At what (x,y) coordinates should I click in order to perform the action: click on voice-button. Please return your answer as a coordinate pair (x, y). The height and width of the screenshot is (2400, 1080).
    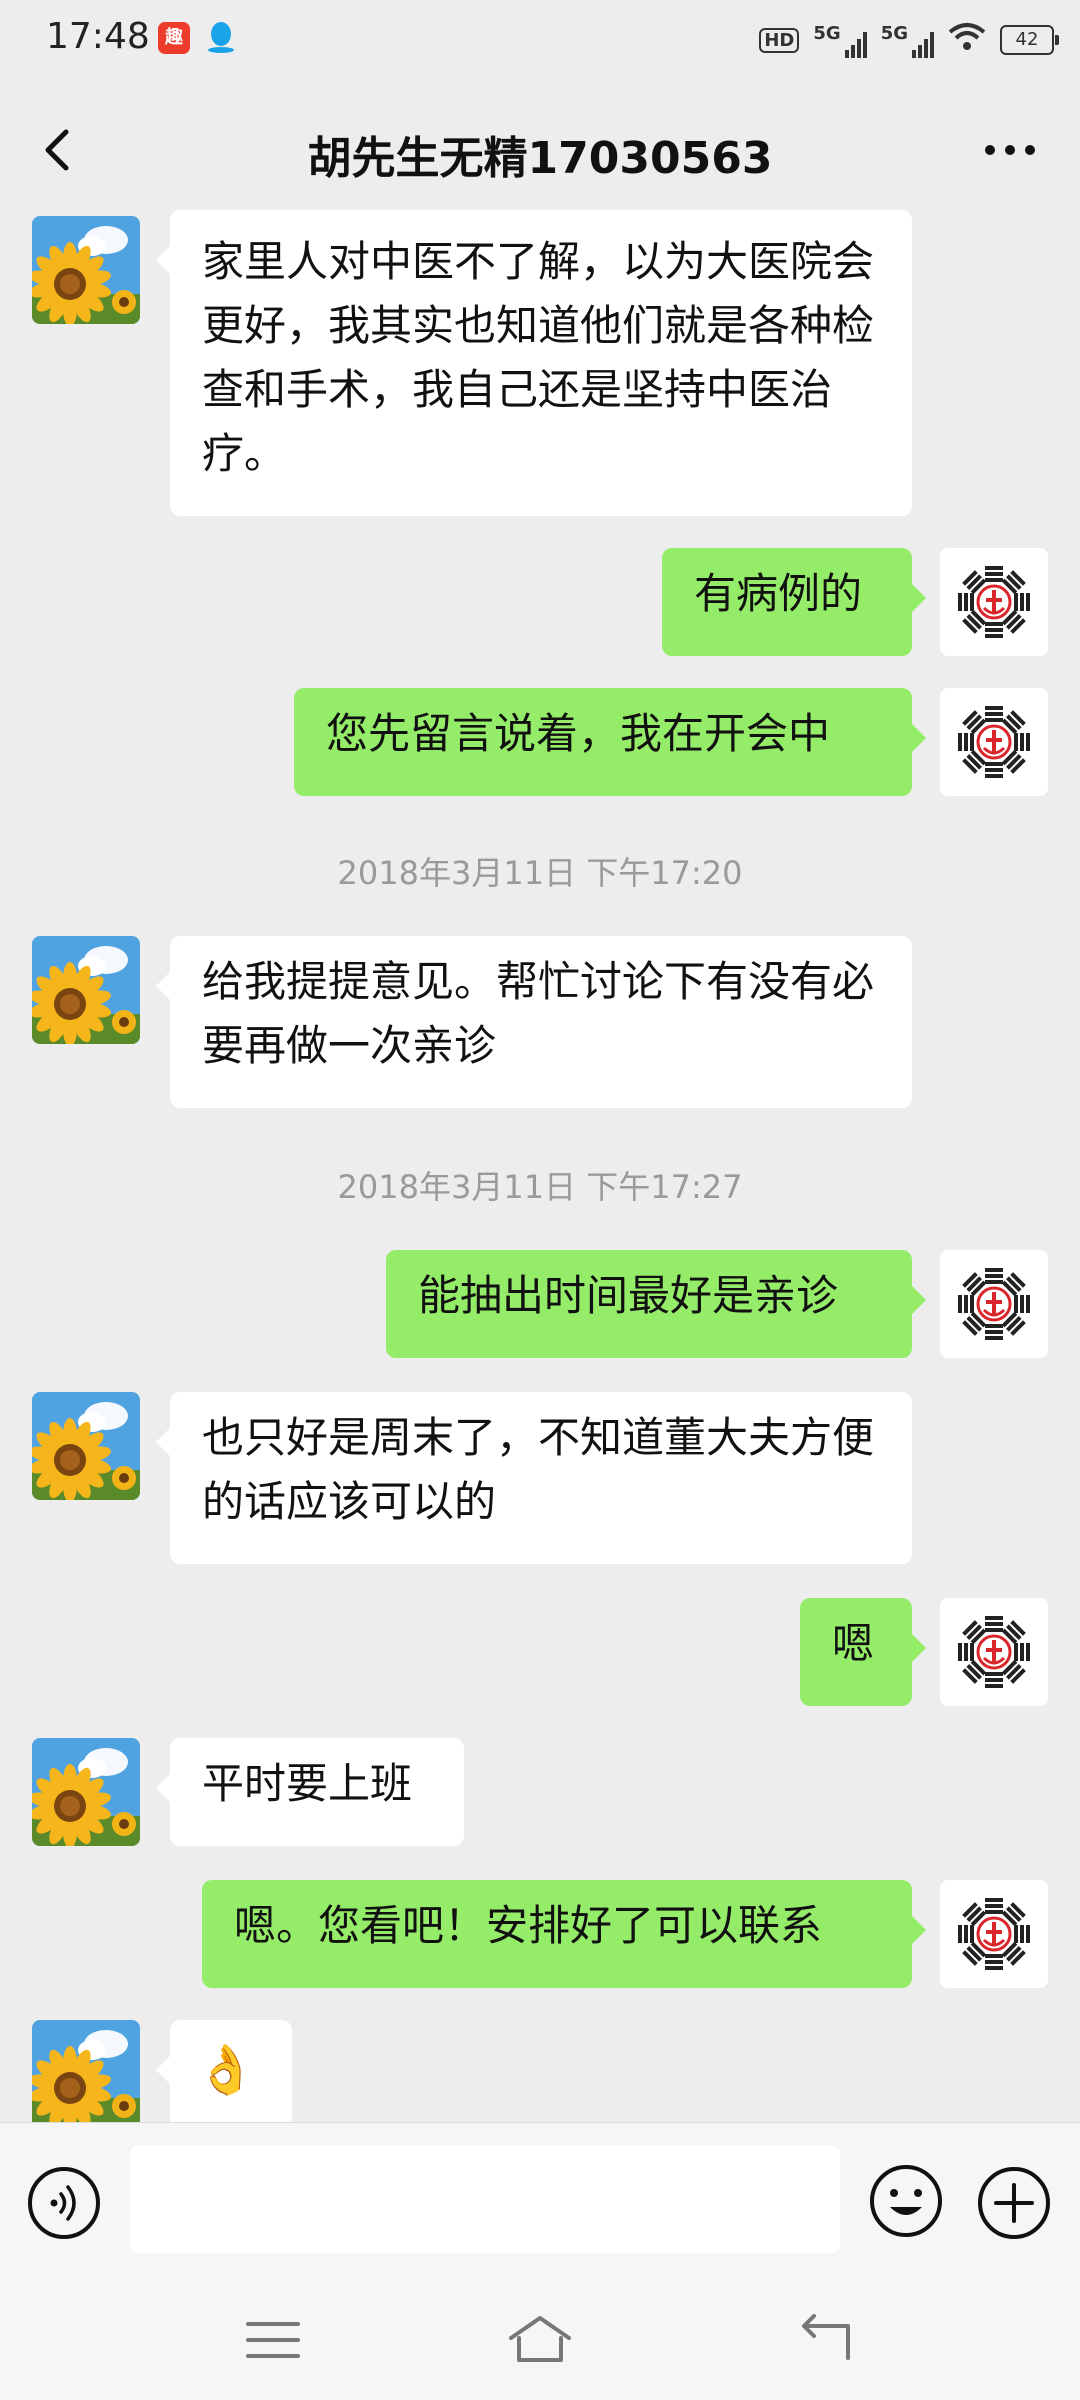
    Looking at the image, I should click on (64, 2203).